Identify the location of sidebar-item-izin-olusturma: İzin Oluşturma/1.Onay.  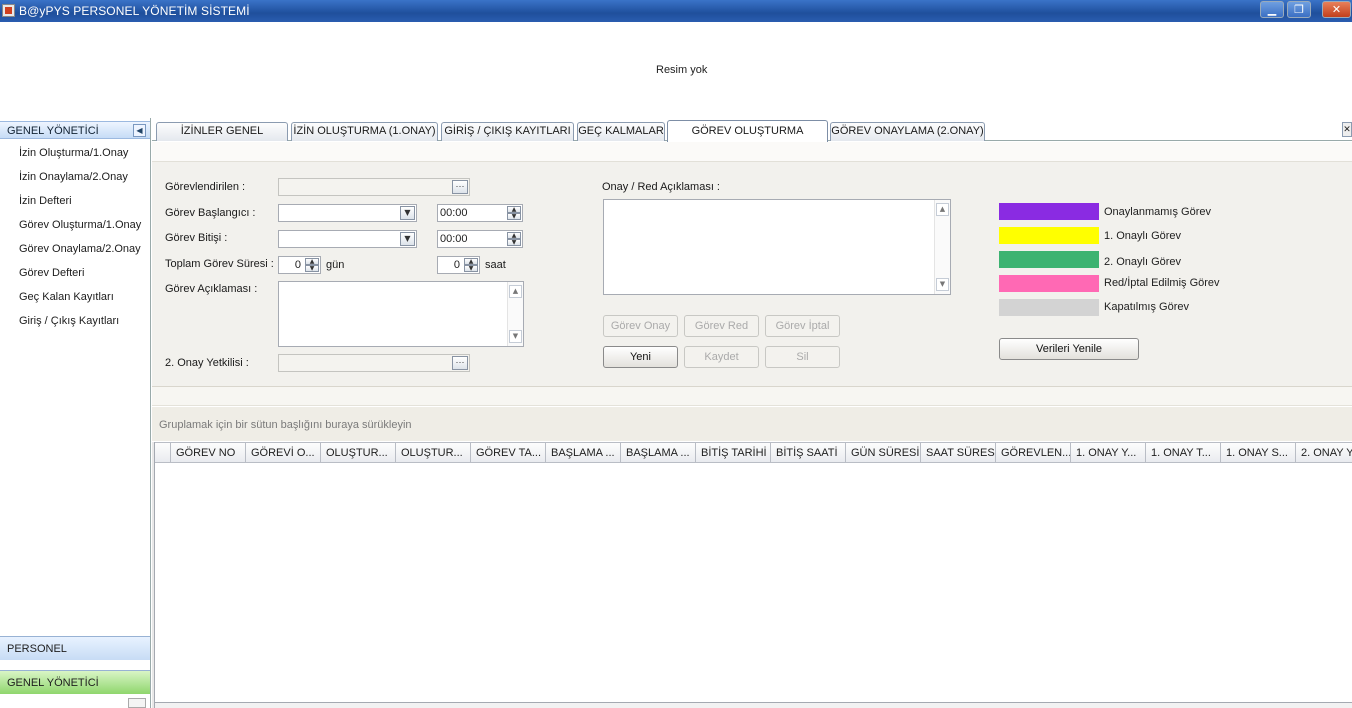
(73, 153).